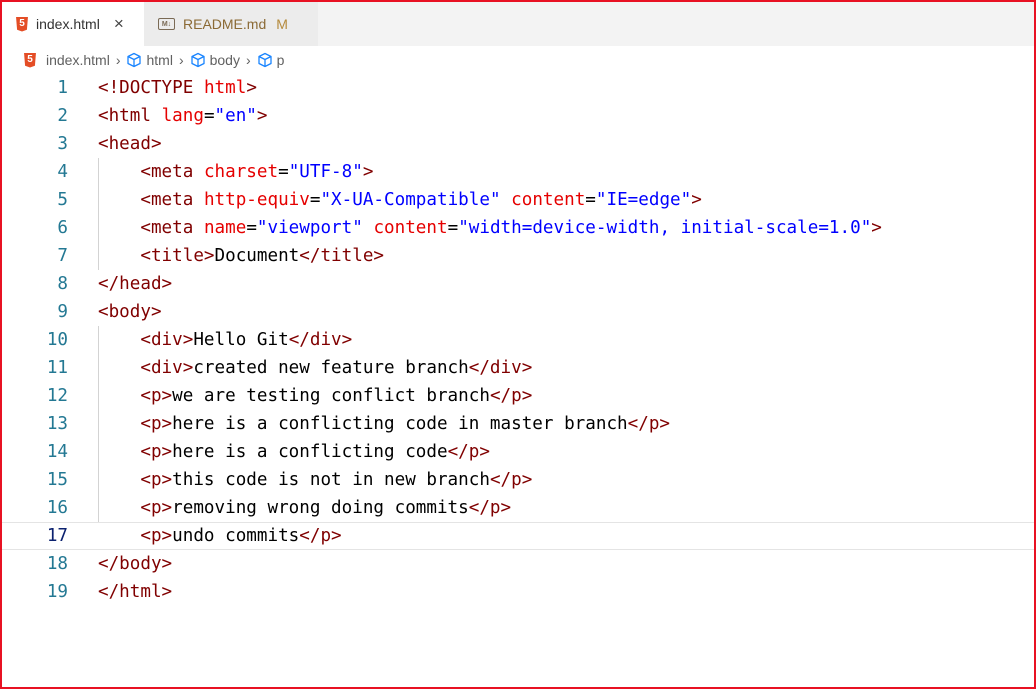  Describe the element at coordinates (62, 256) in the screenshot. I see `line-number: 7` at that location.